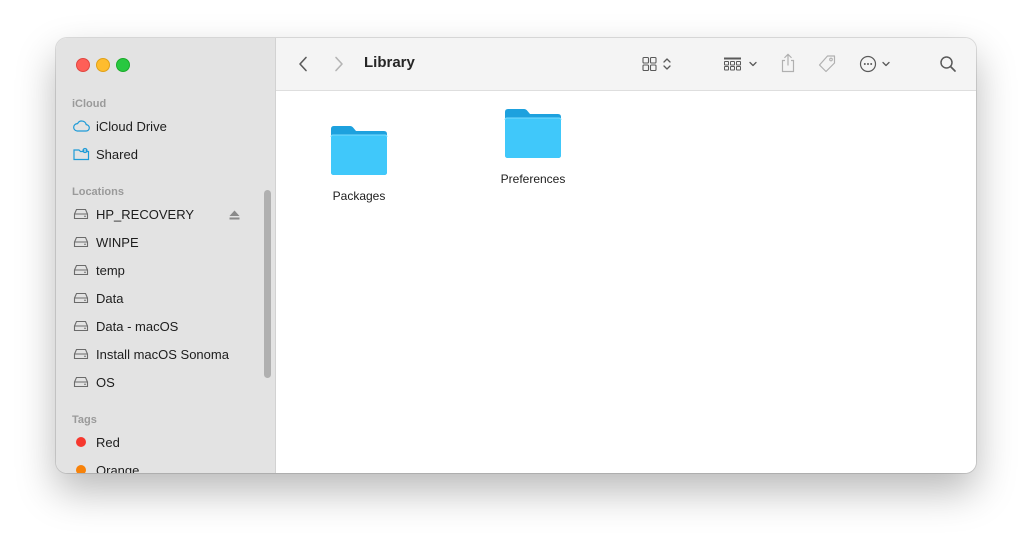 Image resolution: width=1032 pixels, height=548 pixels. What do you see at coordinates (103, 65) in the screenshot?
I see `minimize-window-button` at bounding box center [103, 65].